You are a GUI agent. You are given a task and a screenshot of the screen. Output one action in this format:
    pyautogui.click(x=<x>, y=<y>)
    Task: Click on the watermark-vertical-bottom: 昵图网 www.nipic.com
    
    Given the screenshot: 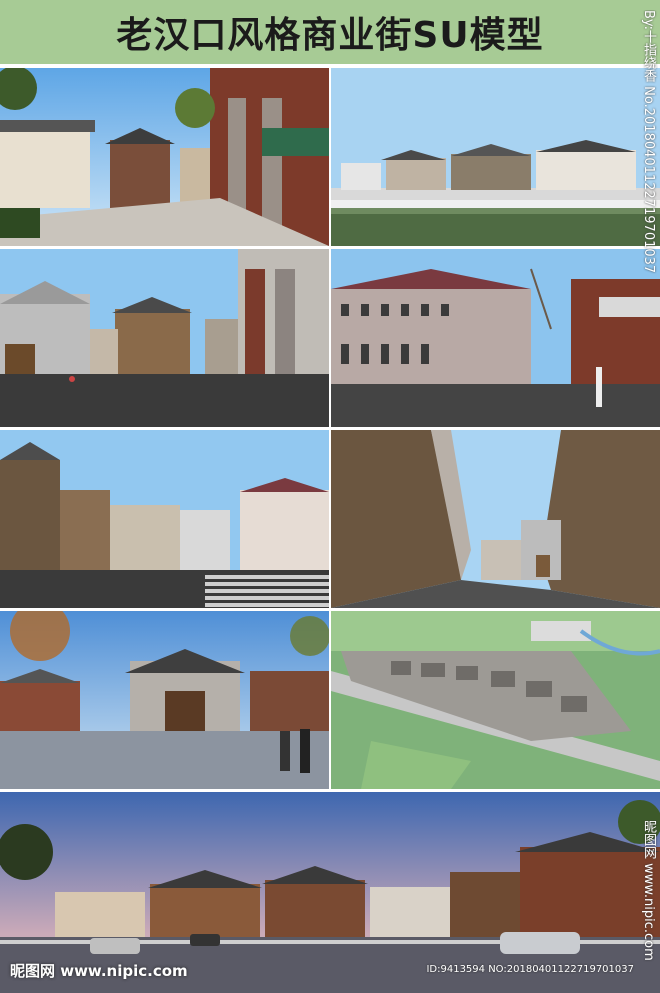 What is the action you would take?
    pyautogui.click(x=648, y=890)
    